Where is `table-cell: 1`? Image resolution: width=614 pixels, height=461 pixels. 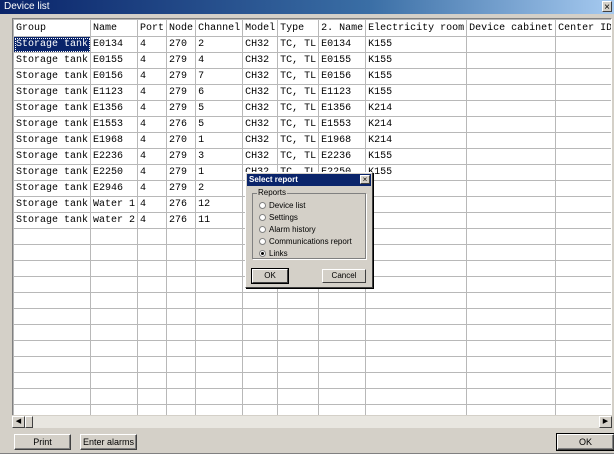
table-cell: 1 is located at coordinates (219, 140).